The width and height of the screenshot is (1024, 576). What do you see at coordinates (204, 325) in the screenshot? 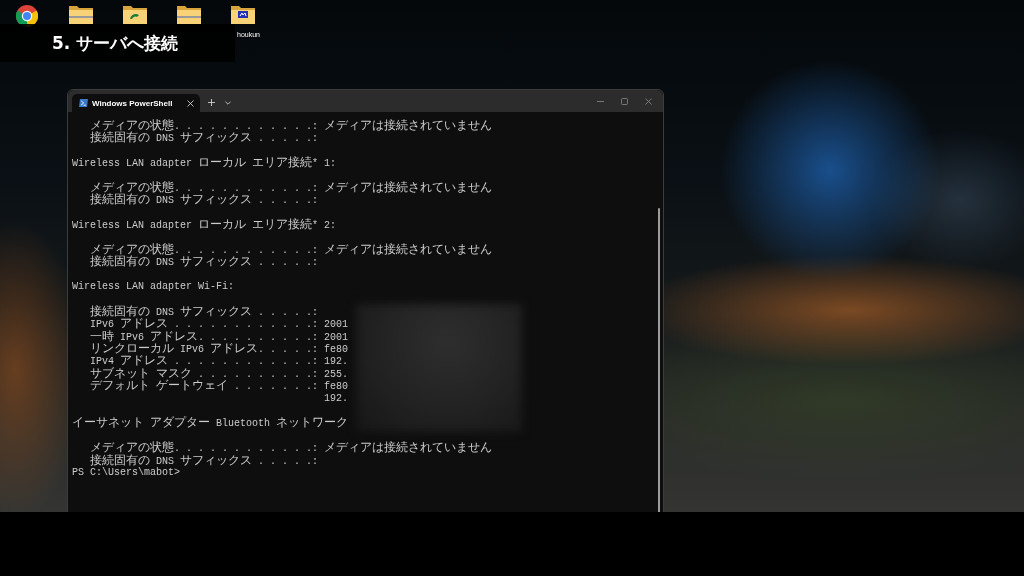
I see `field-label: IPv6 アドレス . . . . . . . . . . . .:` at bounding box center [204, 325].